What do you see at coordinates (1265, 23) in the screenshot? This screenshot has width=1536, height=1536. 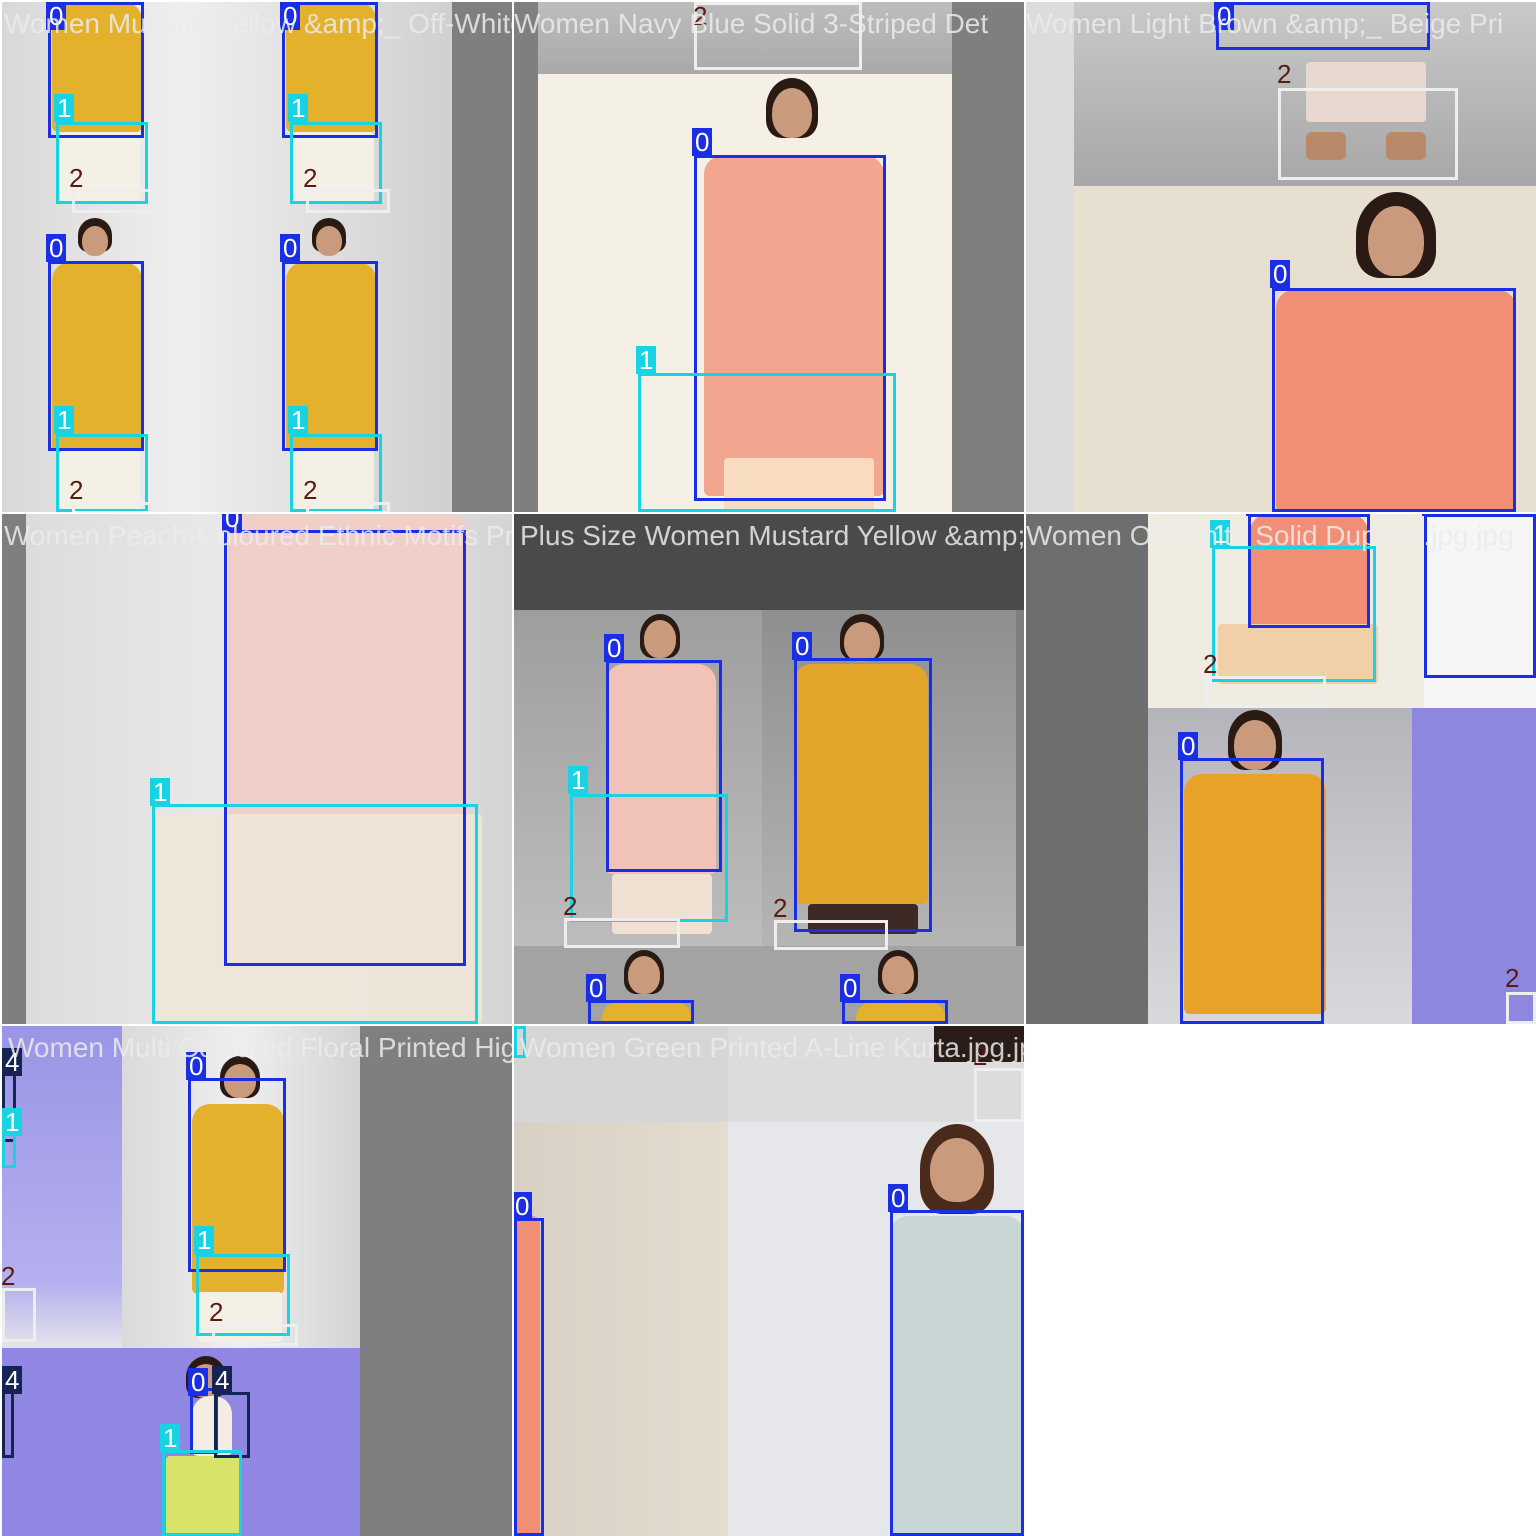 I see `image-title: Women Light Brown &amp;_ Beige Pri` at bounding box center [1265, 23].